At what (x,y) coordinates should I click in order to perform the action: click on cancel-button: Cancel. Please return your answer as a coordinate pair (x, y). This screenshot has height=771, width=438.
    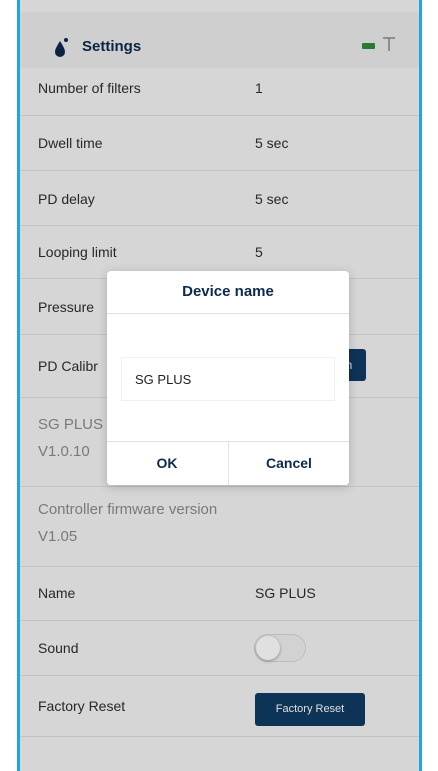
    Looking at the image, I should click on (289, 463).